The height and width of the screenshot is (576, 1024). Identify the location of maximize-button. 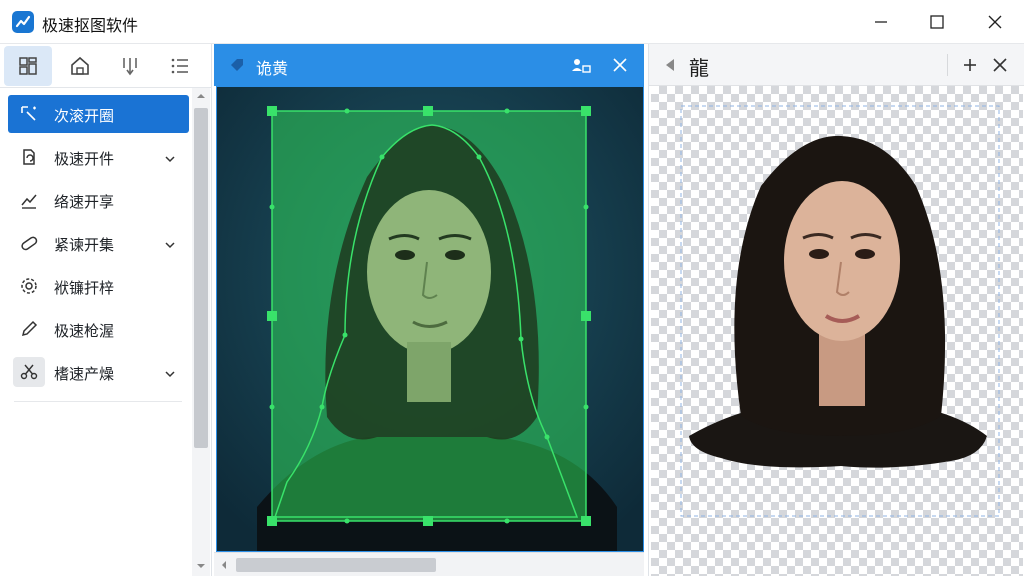
(937, 22).